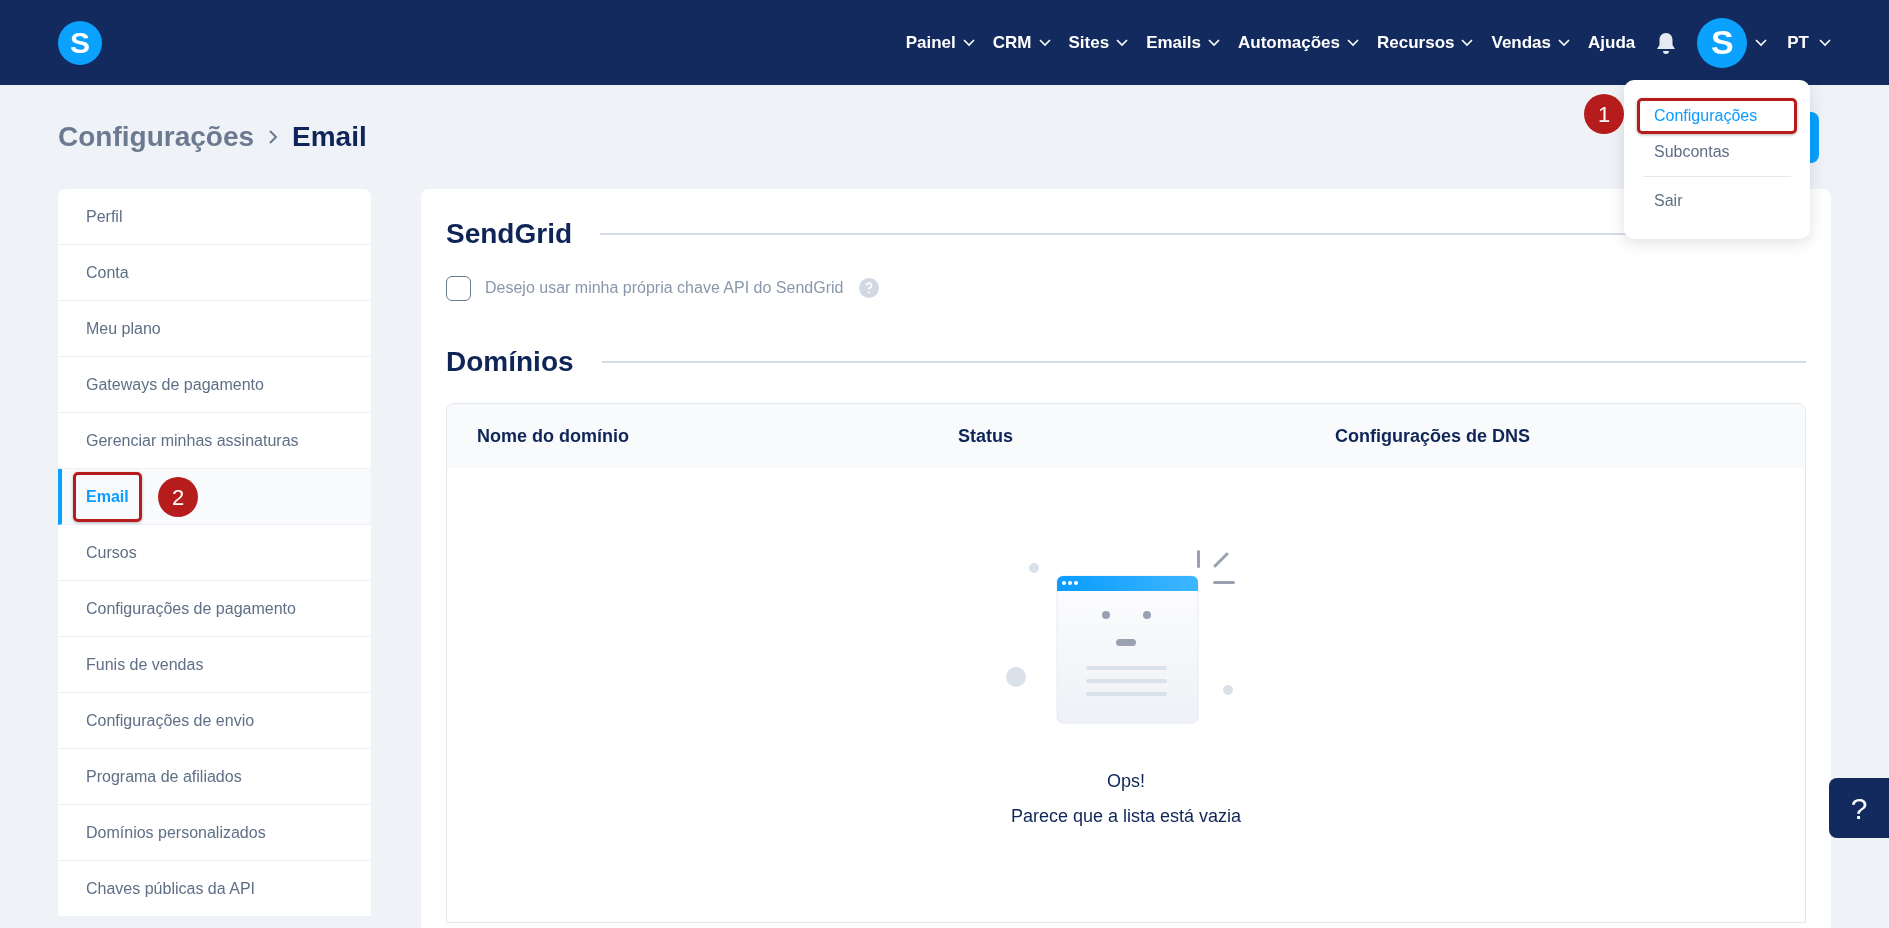 The width and height of the screenshot is (1889, 928). Describe the element at coordinates (1717, 116) in the screenshot. I see `menu-item: Configurações` at that location.